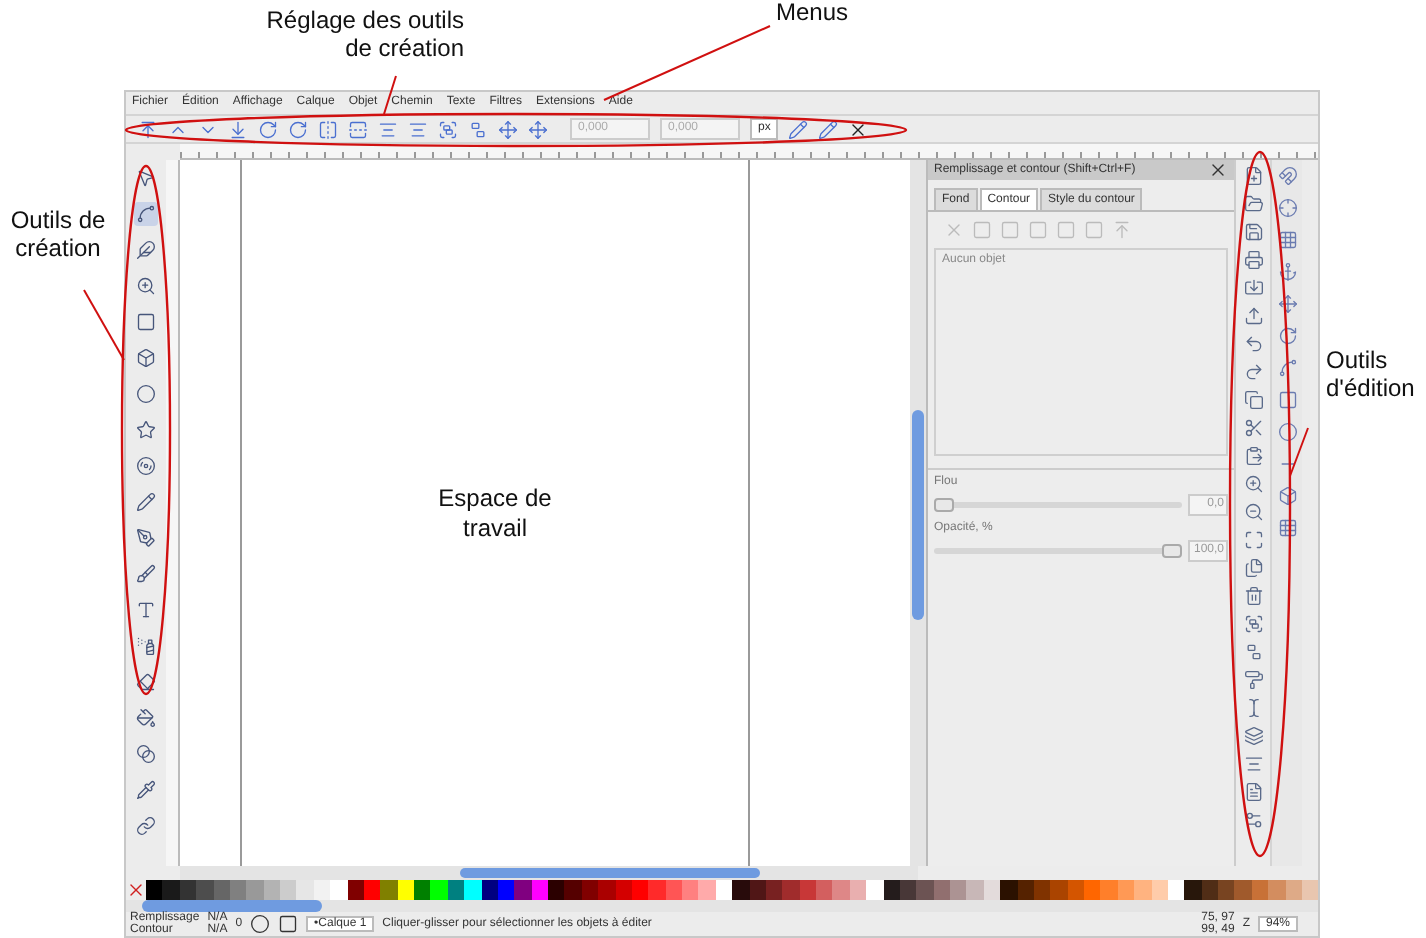  I want to click on eraser-icon, so click(146, 682).